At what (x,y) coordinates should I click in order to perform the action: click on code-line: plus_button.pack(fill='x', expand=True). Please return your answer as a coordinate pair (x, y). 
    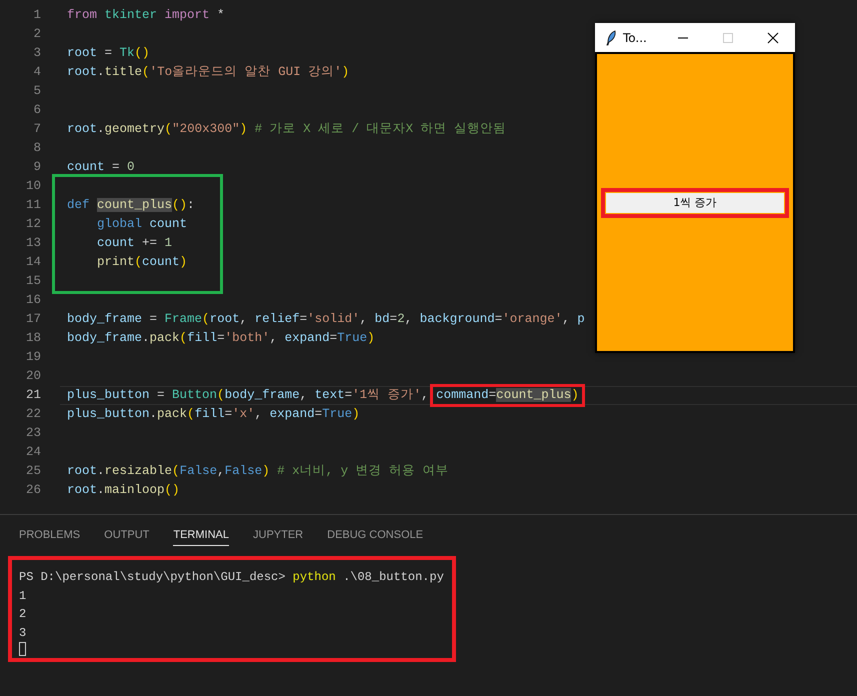
    Looking at the image, I should click on (213, 414).